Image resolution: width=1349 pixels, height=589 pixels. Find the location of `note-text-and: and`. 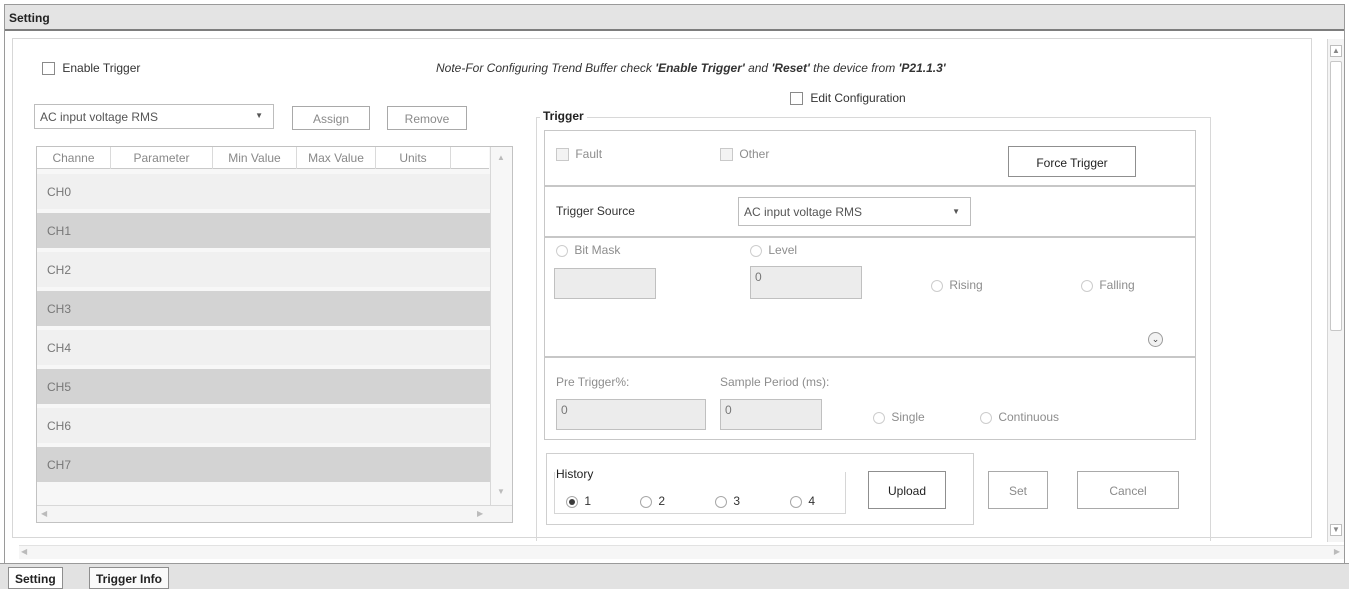

note-text-and: and is located at coordinates (758, 68).